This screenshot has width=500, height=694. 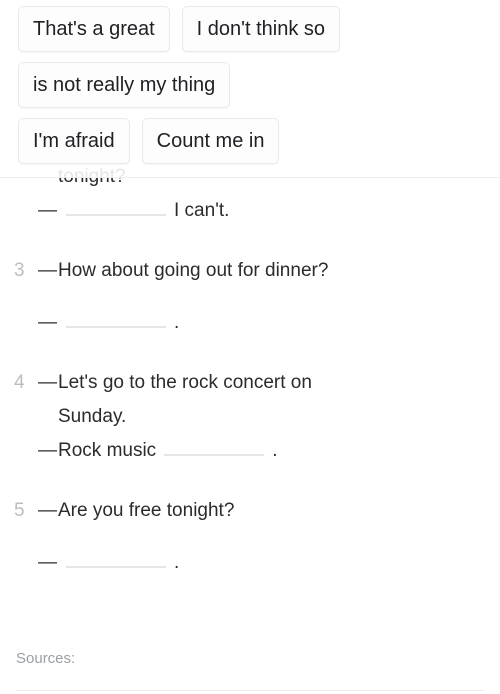 What do you see at coordinates (177, 562) in the screenshot?
I see `answer-suffix-5: .` at bounding box center [177, 562].